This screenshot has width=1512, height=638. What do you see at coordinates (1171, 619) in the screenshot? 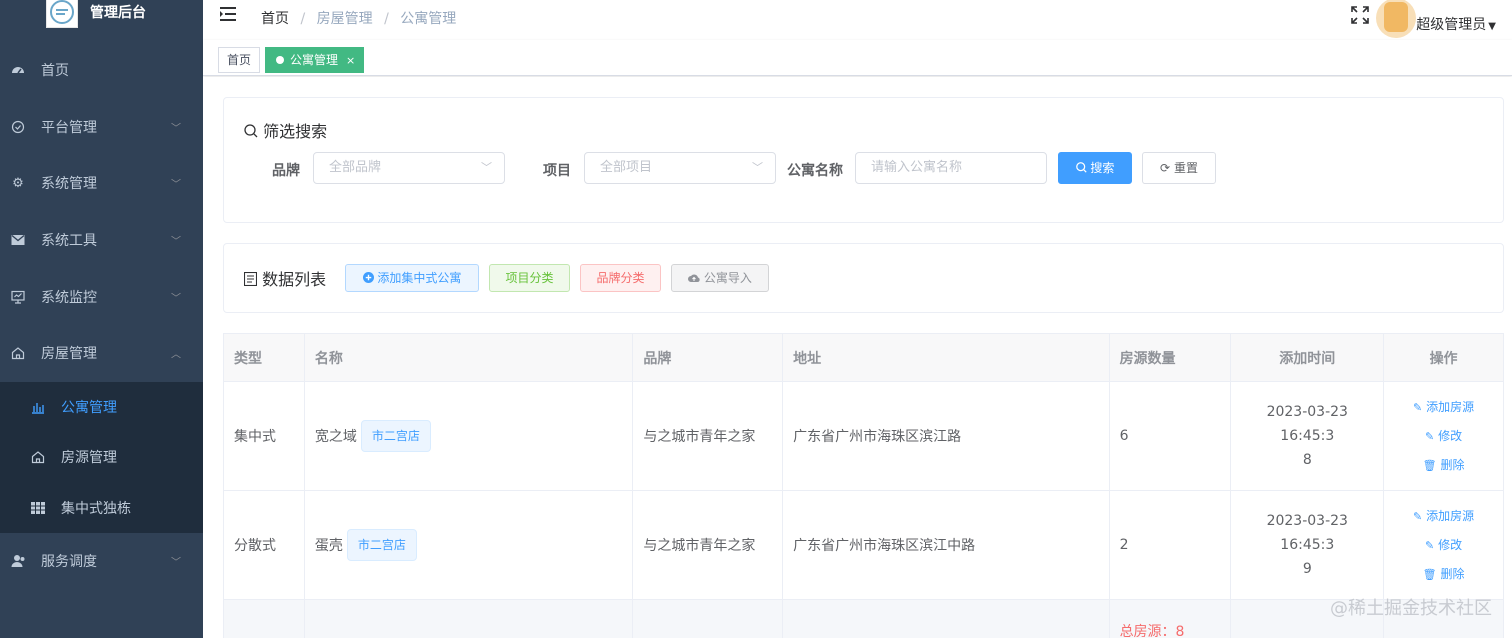
I see `summary-cell: 总房源：8` at bounding box center [1171, 619].